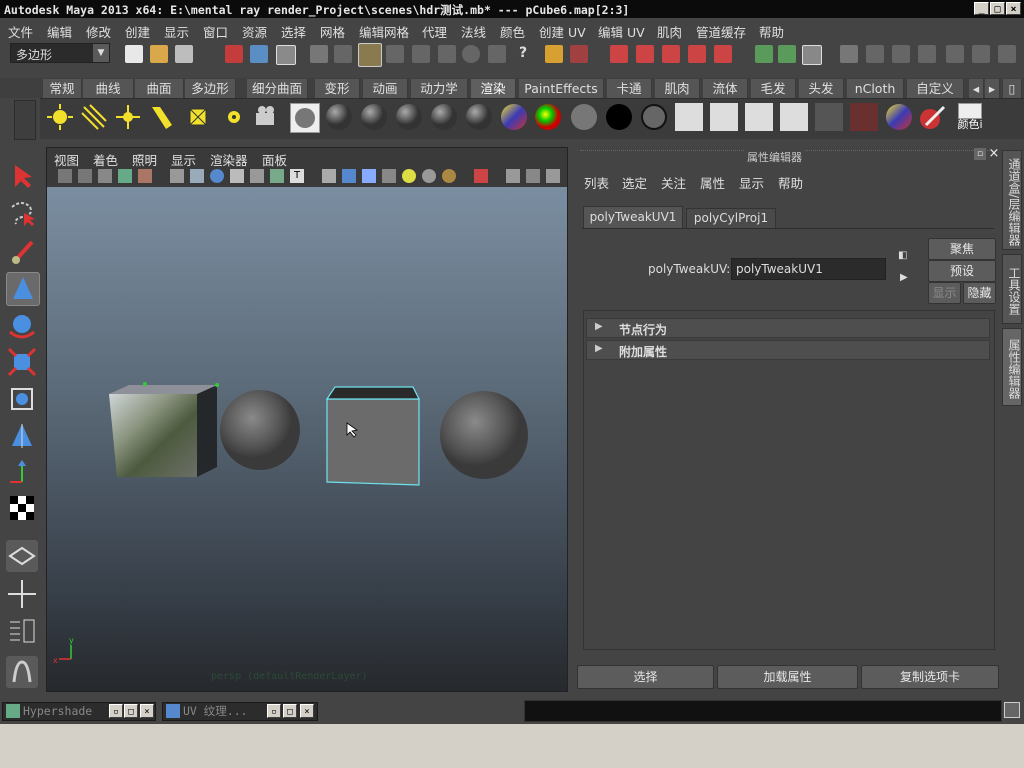 The image size is (1024, 768). Describe the element at coordinates (721, 31) in the screenshot. I see `menu-pipeline-cache: 管道缓存` at that location.